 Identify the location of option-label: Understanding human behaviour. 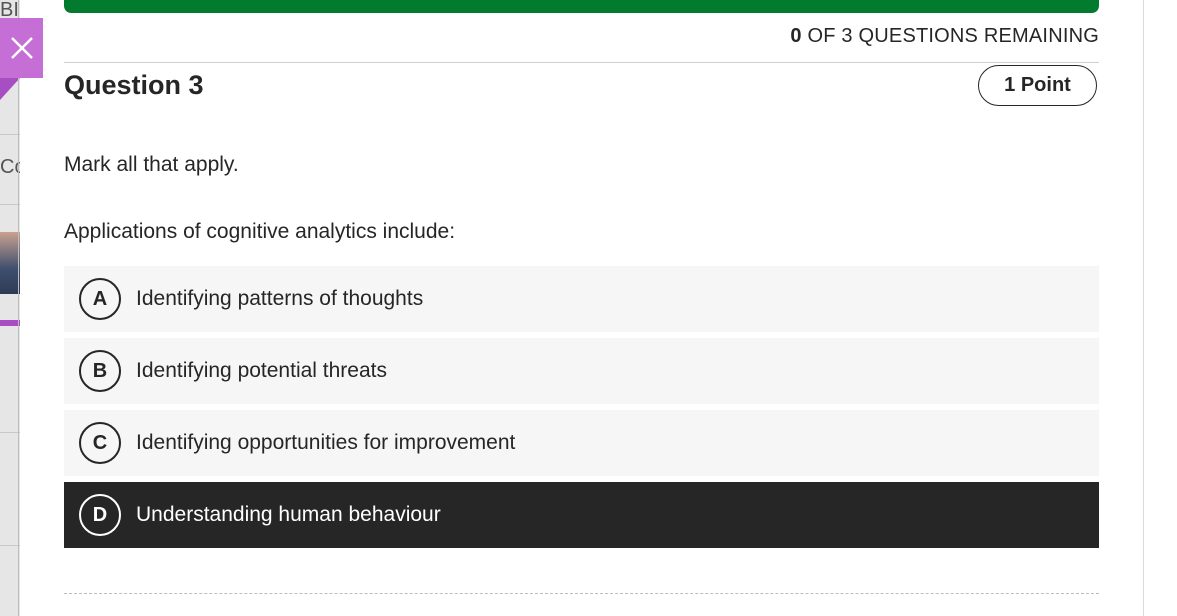
(288, 514).